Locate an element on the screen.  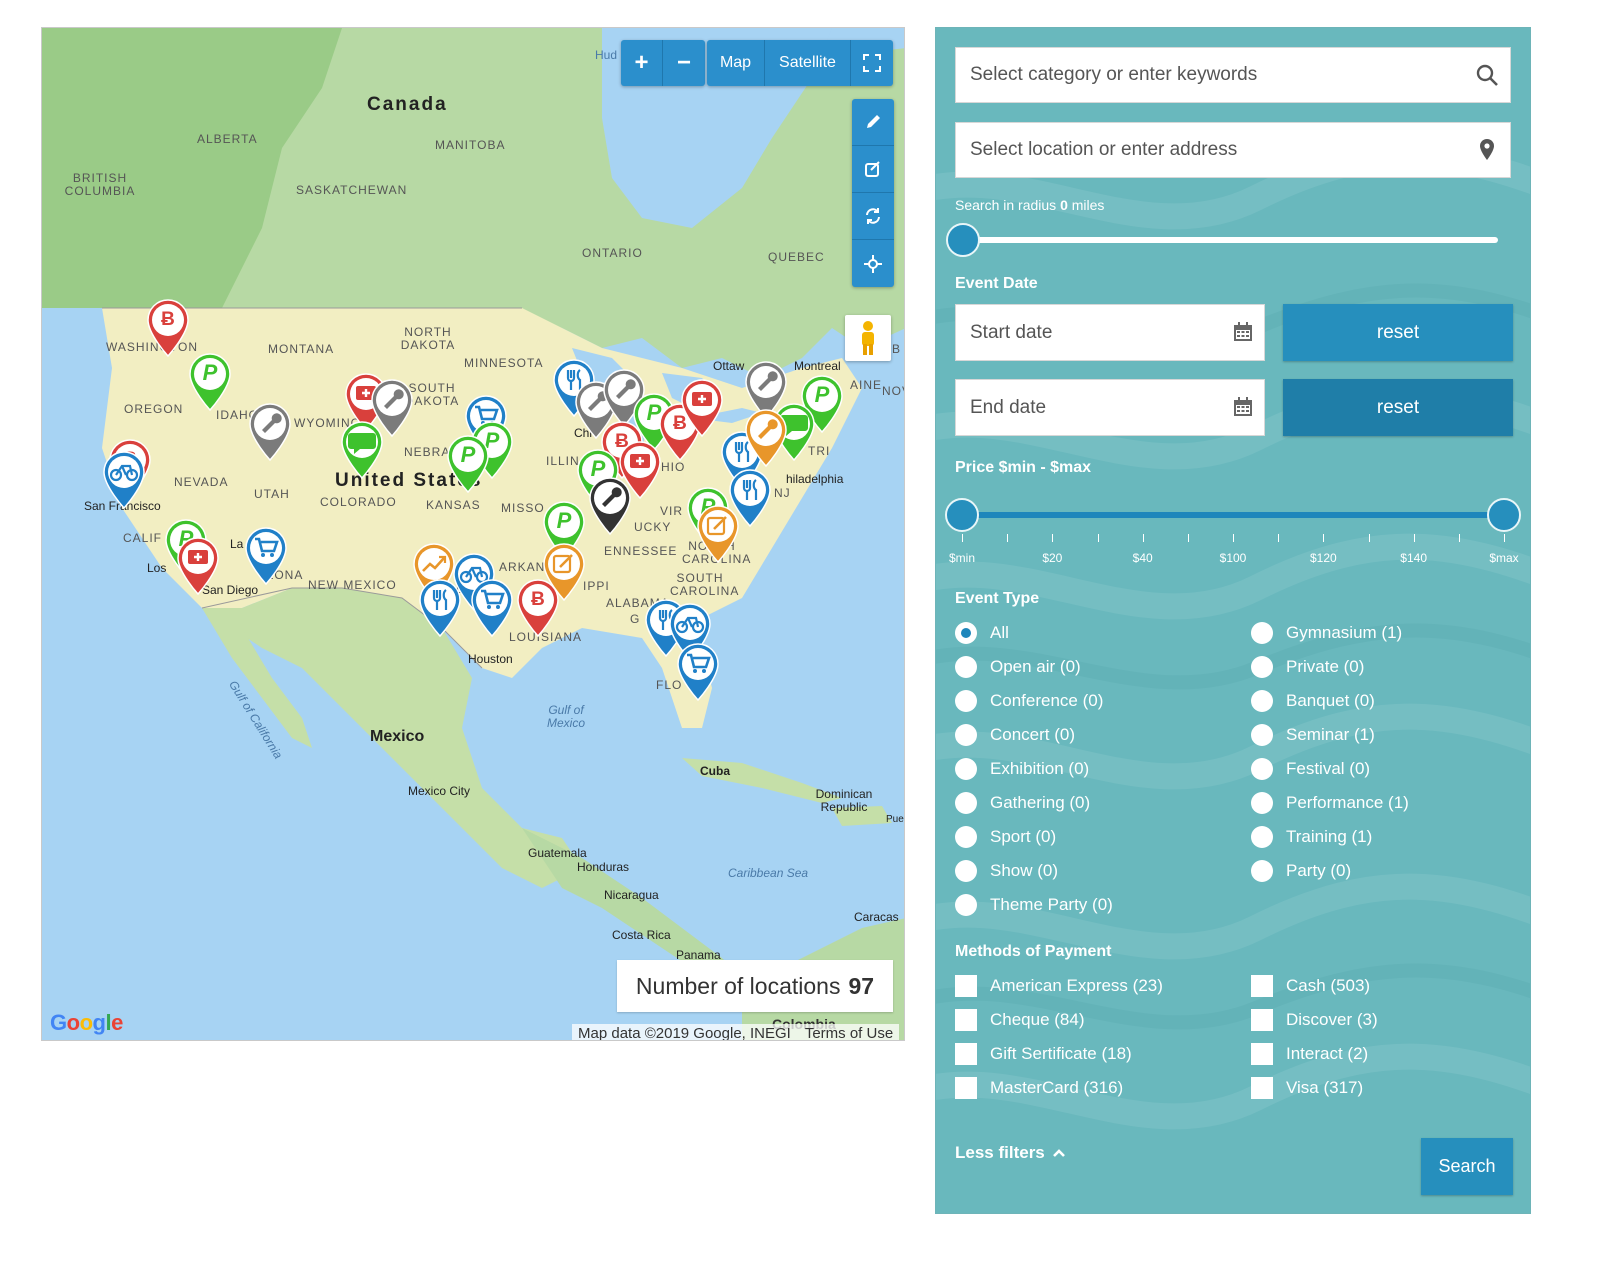
event-type-option: Training (1) is located at coordinates (1311, 837).